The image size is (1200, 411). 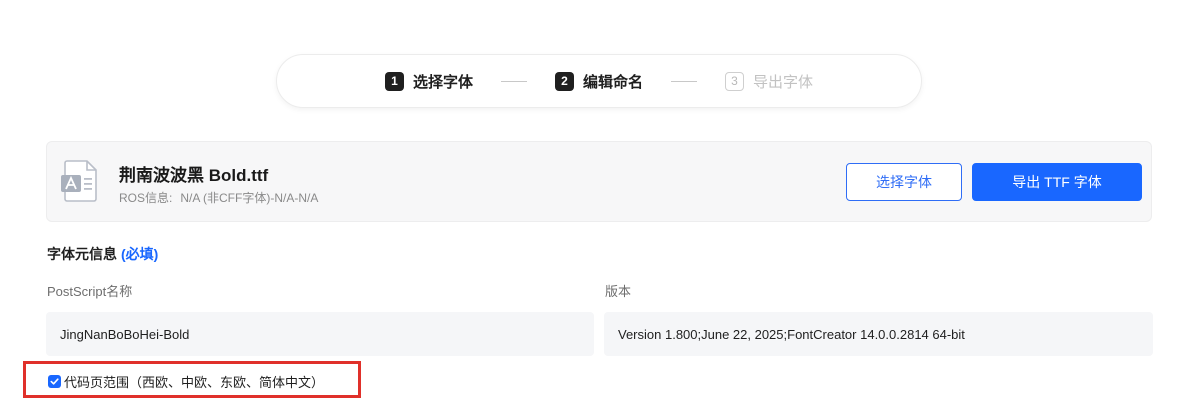 I want to click on ros-info: ROS信息: N/A (非CFF字体)-N/A-N/A, so click(x=218, y=197).